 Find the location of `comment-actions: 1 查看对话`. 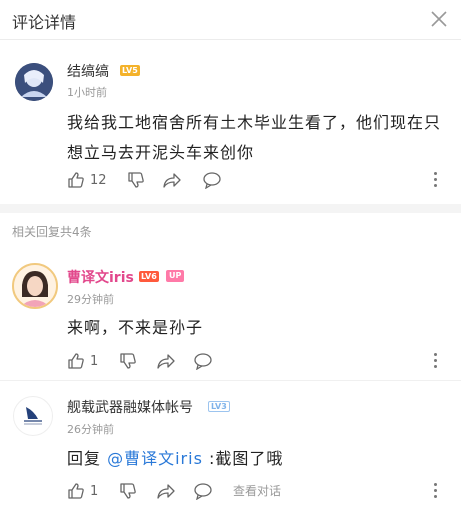

comment-actions: 1 查看对话 is located at coordinates (230, 491).